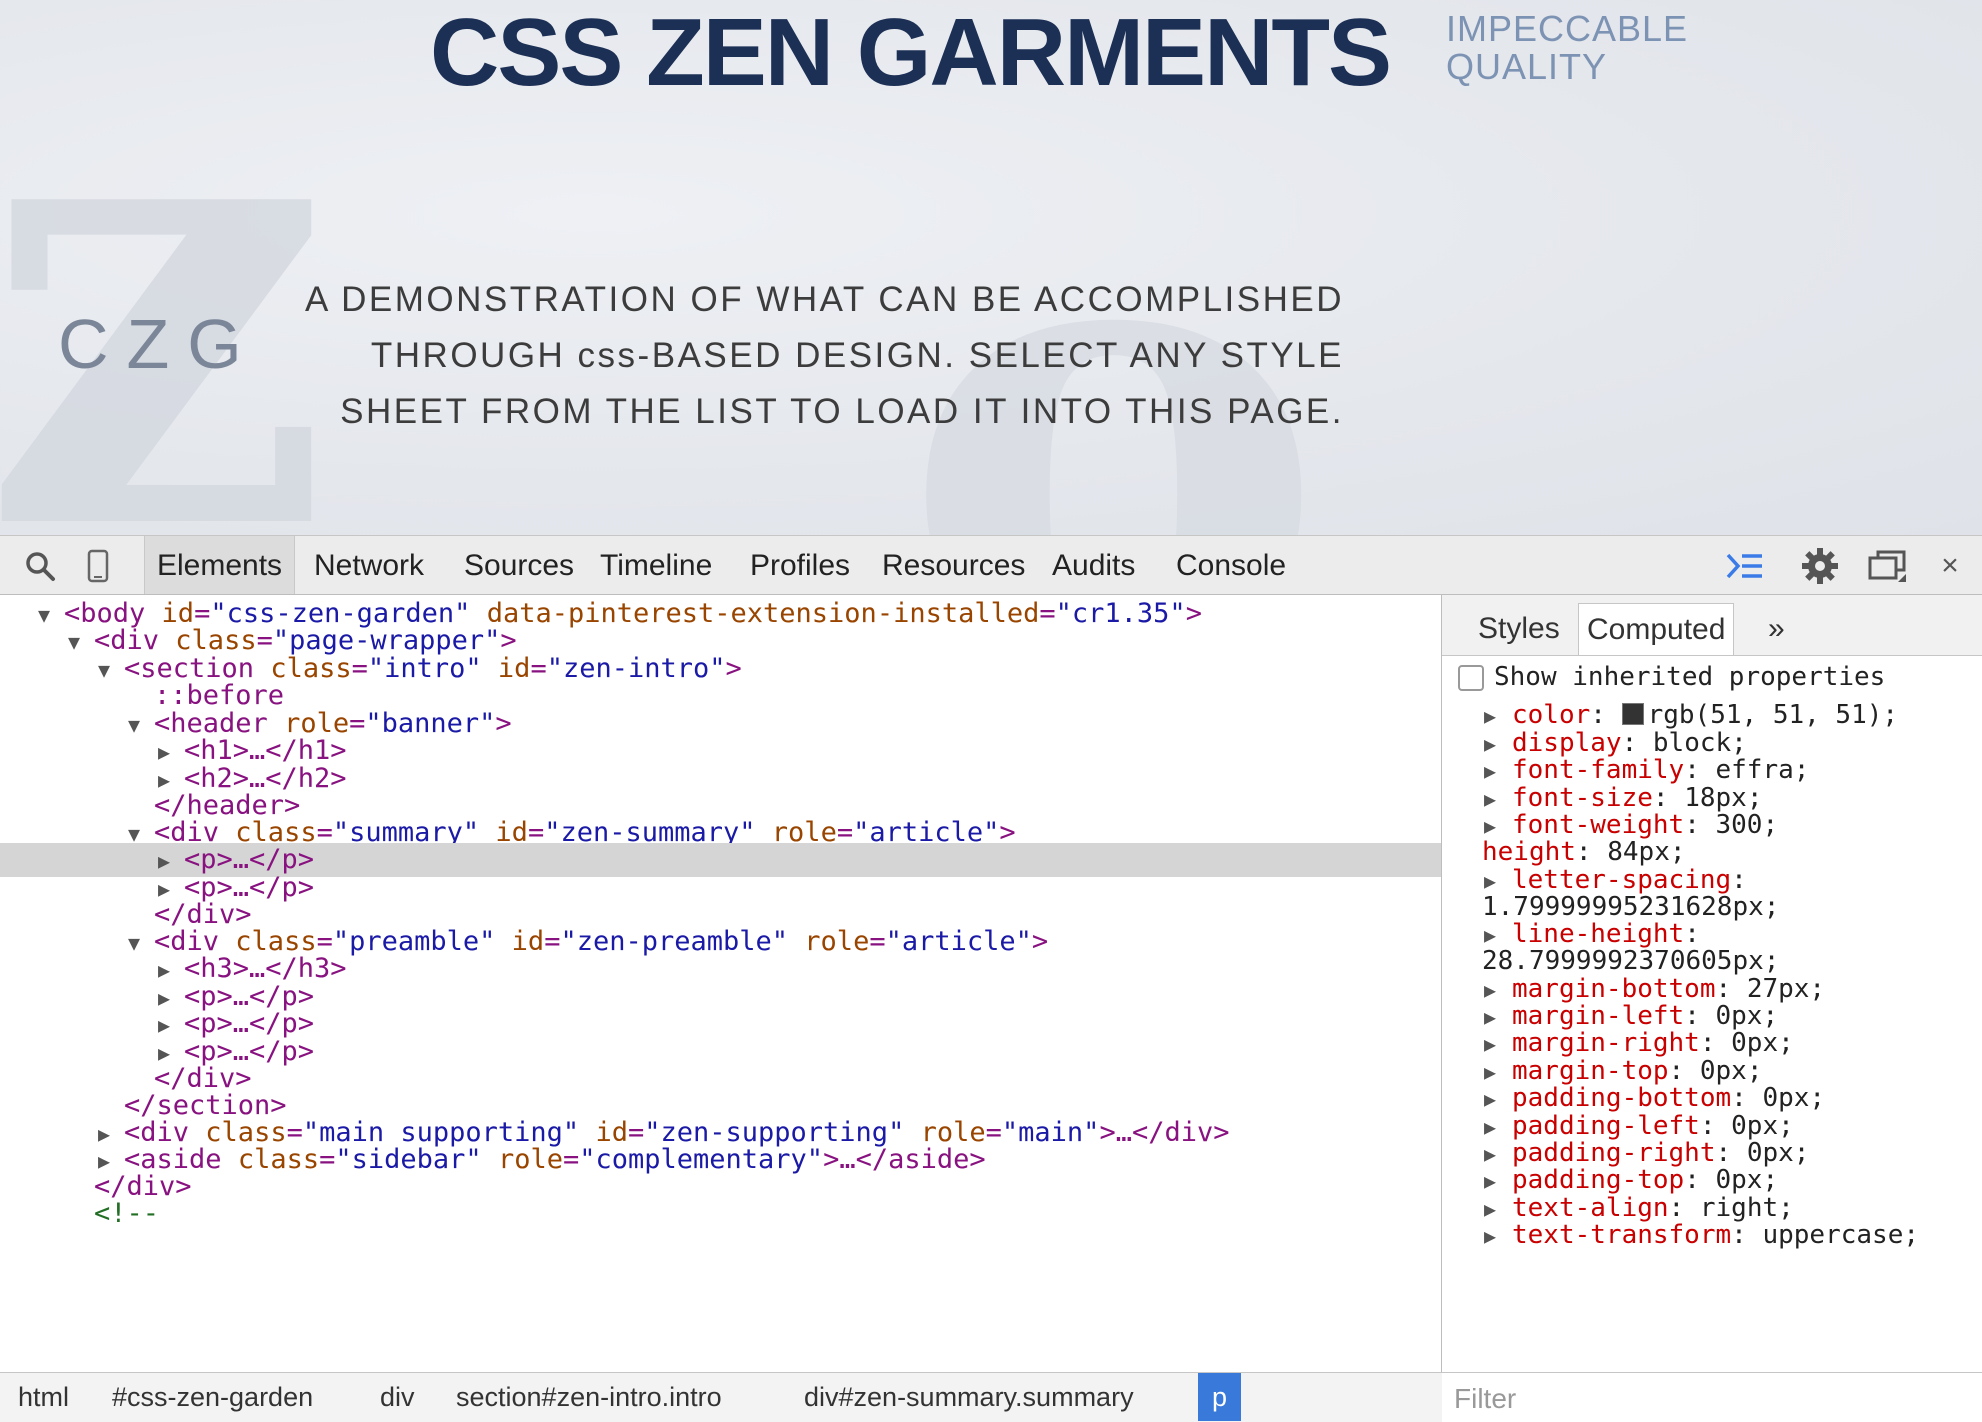  I want to click on dom-node-comment: <!--, so click(720, 1214).